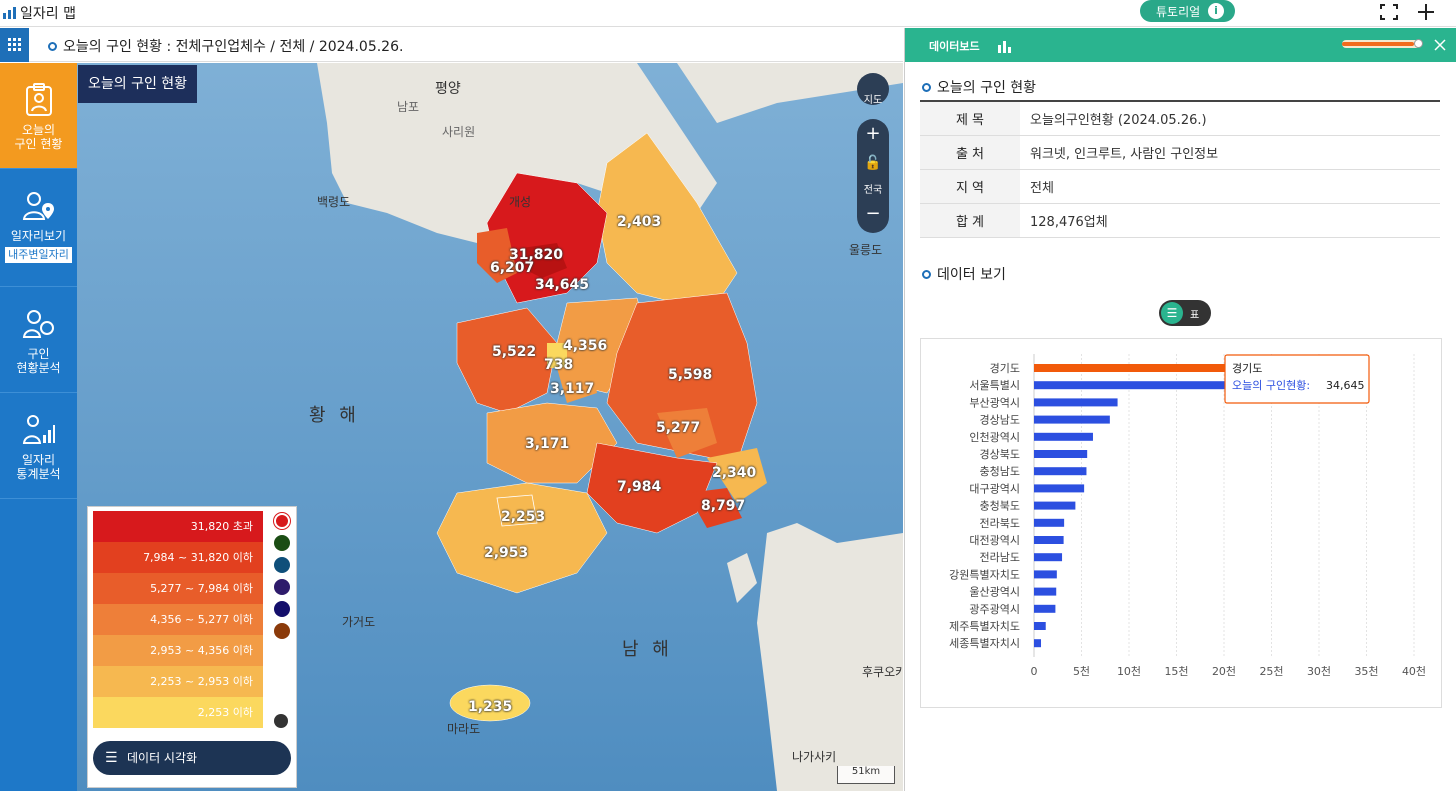 This screenshot has width=1456, height=791. Describe the element at coordinates (873, 188) in the screenshot. I see `nationwide-label: 전국` at that location.